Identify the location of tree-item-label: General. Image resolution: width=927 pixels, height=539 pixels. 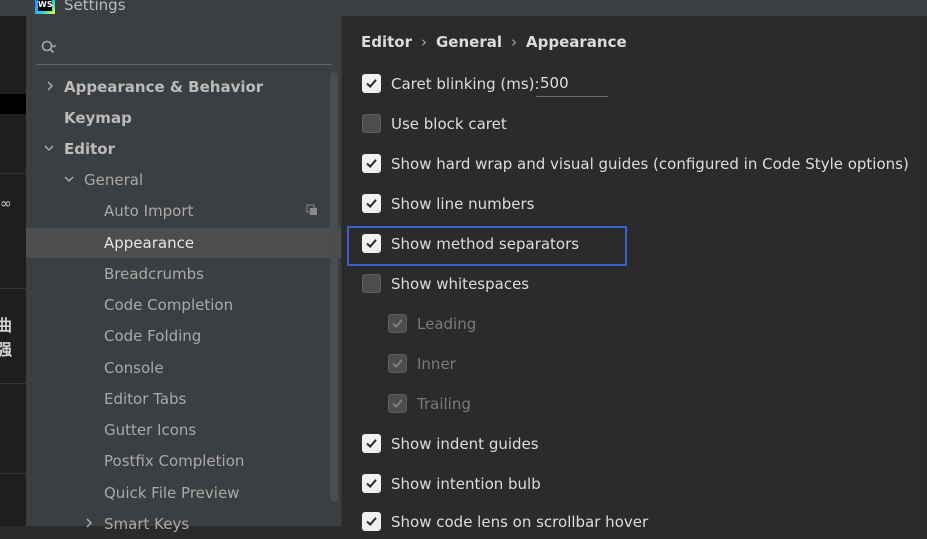
(114, 180).